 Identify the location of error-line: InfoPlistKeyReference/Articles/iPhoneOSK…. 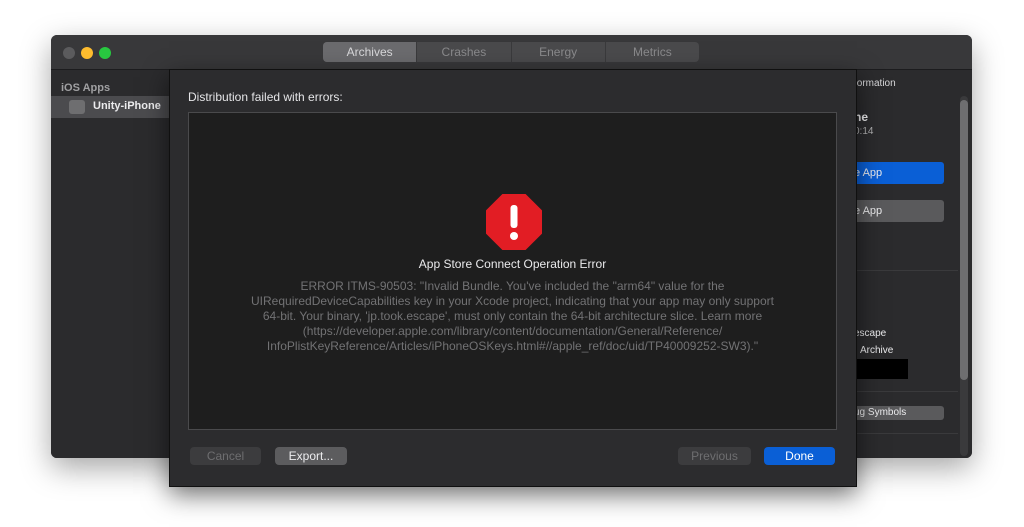
(512, 346).